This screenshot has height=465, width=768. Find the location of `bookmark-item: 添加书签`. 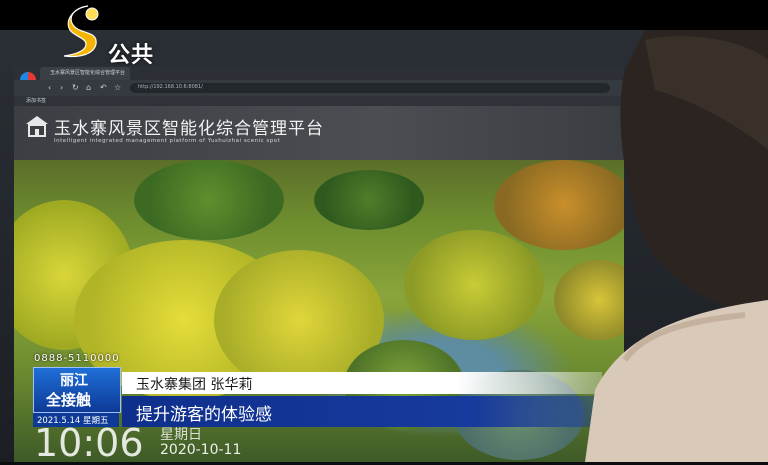

bookmark-item: 添加书签 is located at coordinates (36, 100).